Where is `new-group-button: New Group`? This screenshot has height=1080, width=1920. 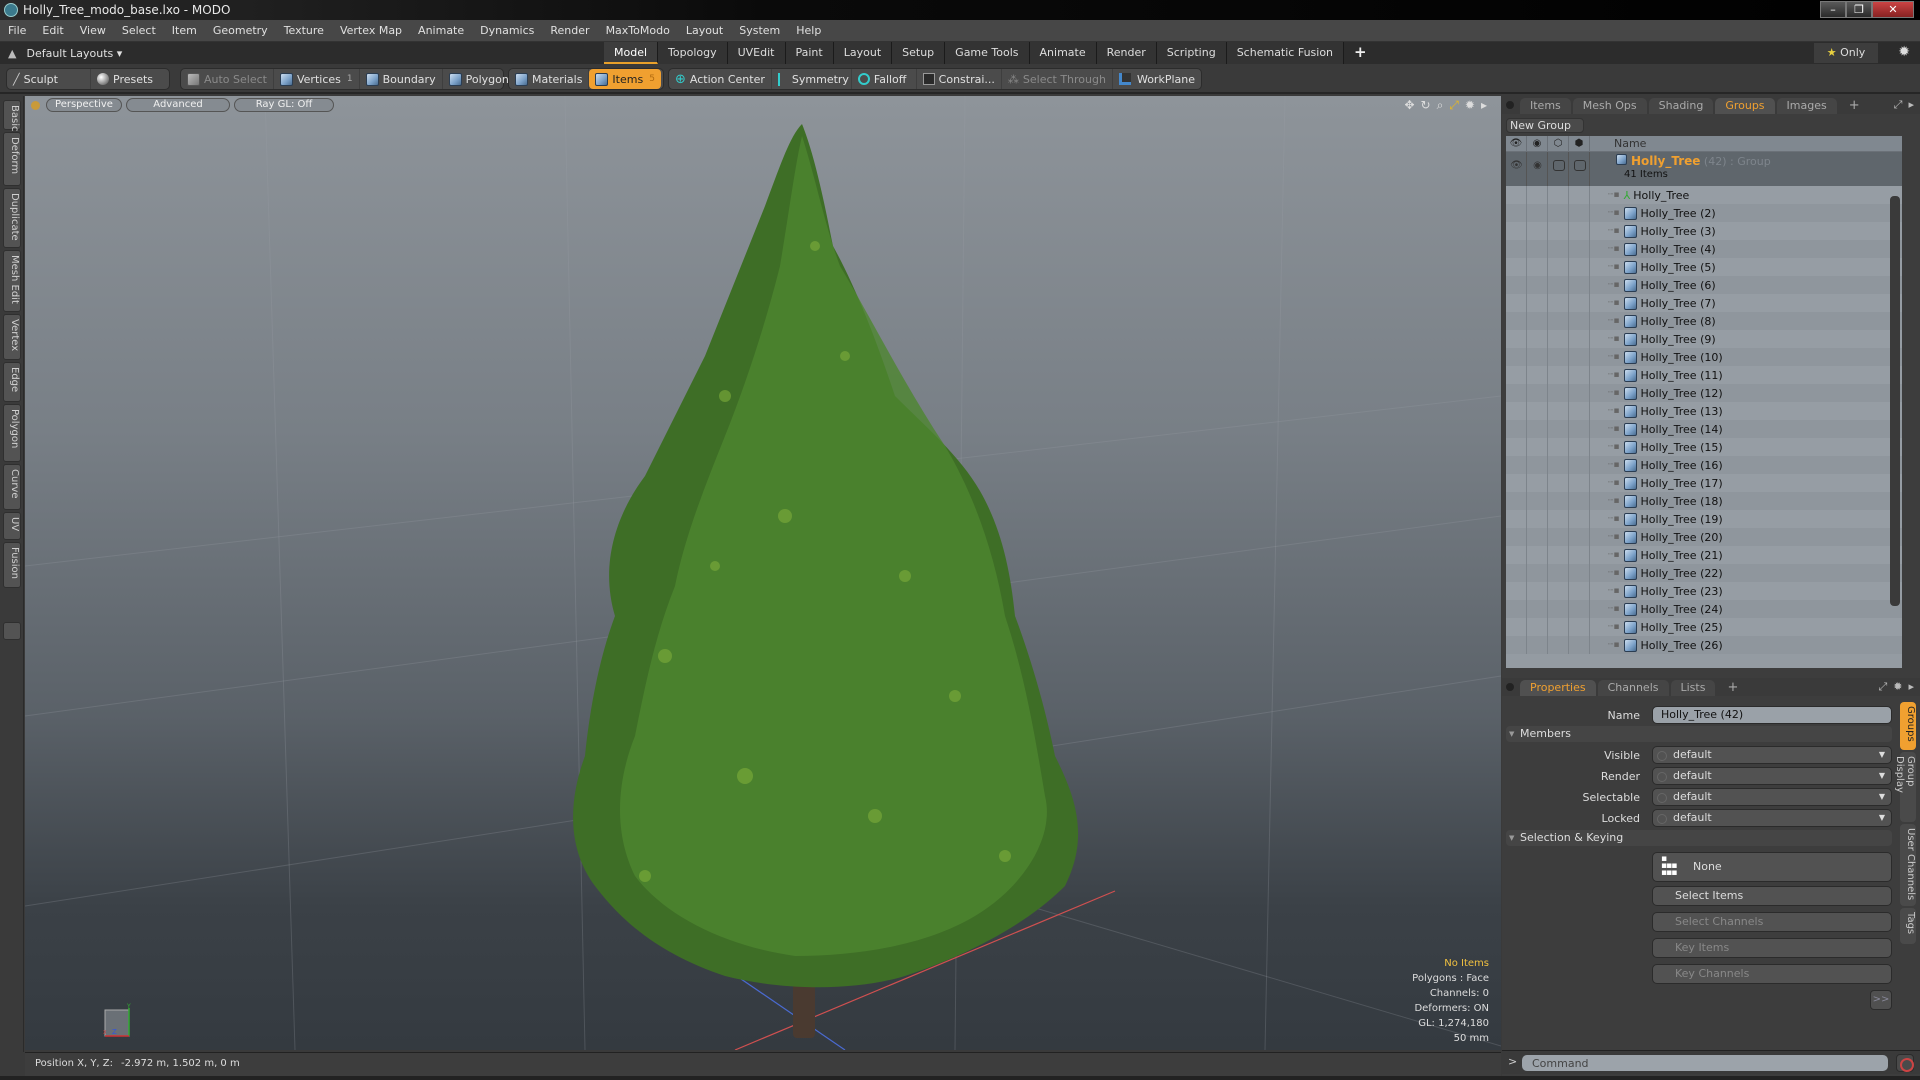 new-group-button: New Group is located at coordinates (1545, 125).